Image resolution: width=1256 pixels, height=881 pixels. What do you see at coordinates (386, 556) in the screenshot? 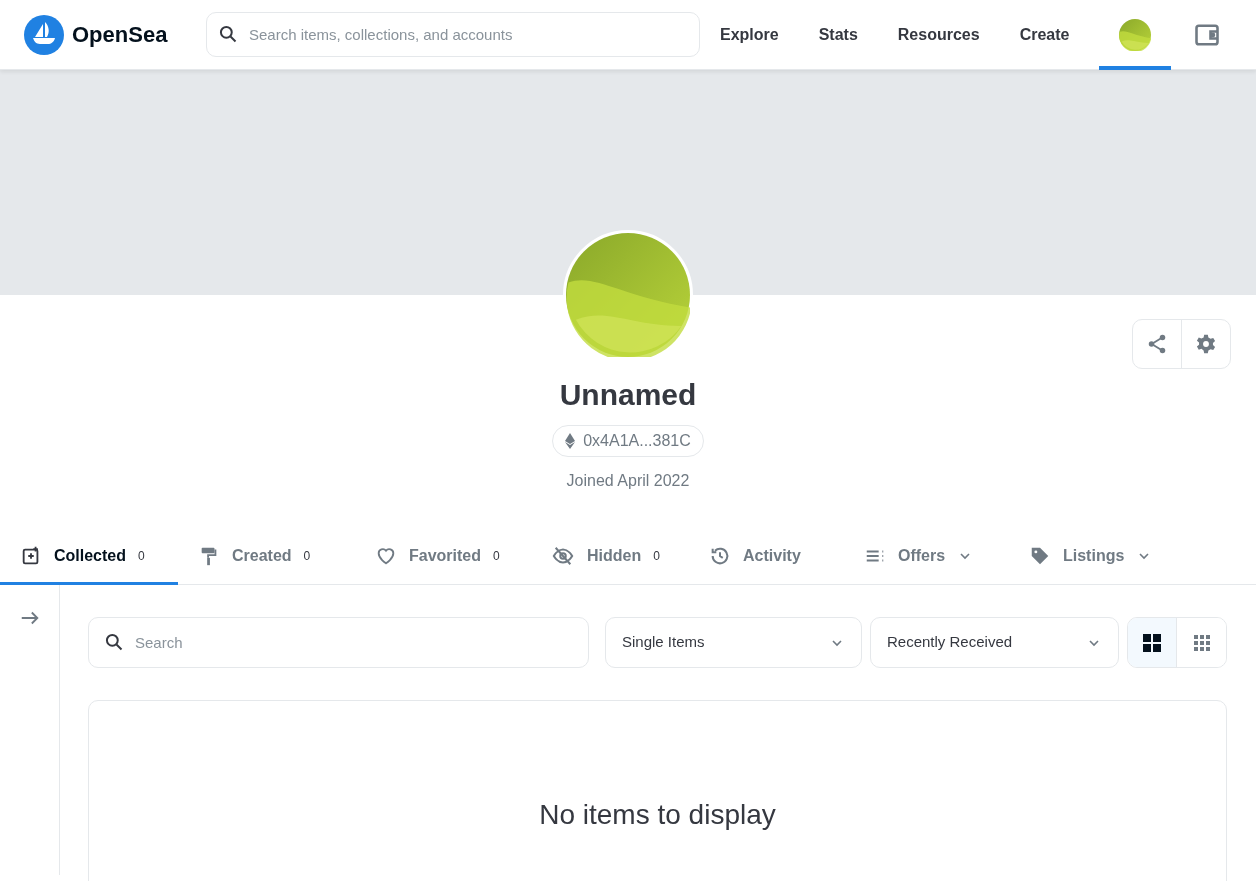
I see `heart-icon` at bounding box center [386, 556].